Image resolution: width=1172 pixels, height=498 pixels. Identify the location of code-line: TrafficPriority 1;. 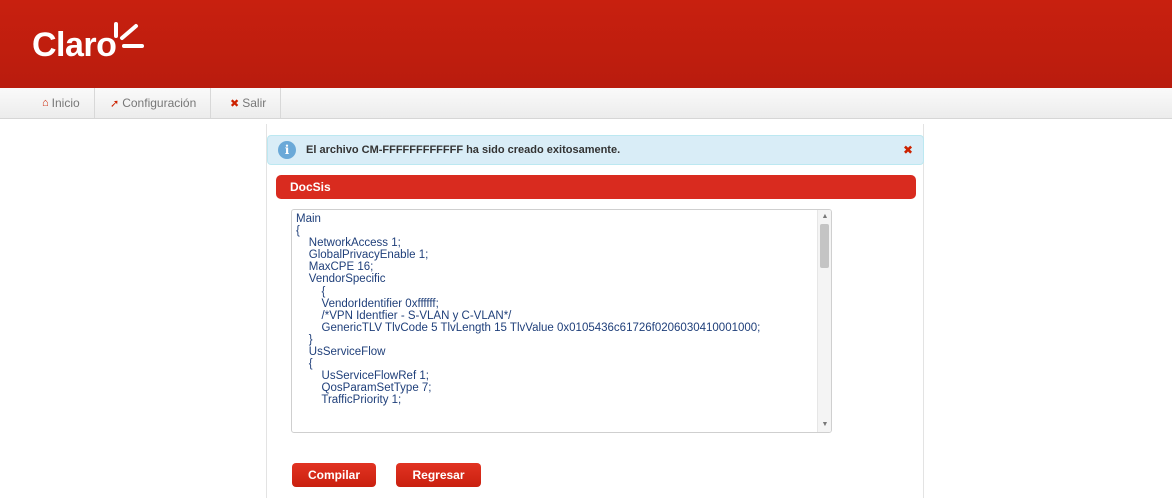
(349, 400).